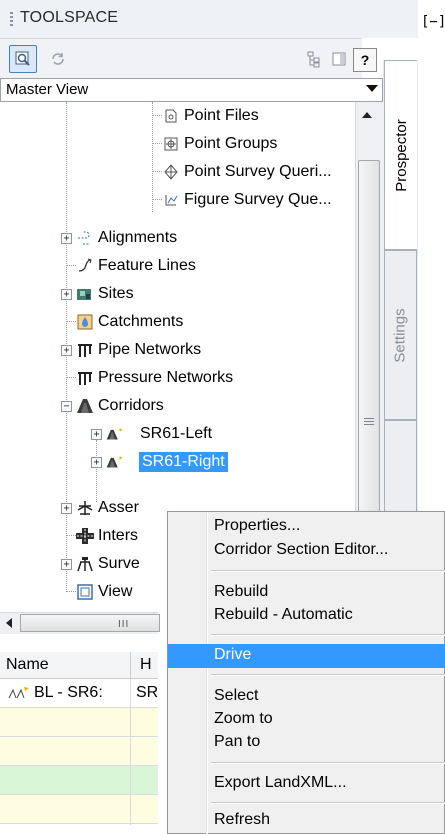 The height and width of the screenshot is (834, 445). Describe the element at coordinates (85, 508) in the screenshot. I see `assembly-icon` at that location.